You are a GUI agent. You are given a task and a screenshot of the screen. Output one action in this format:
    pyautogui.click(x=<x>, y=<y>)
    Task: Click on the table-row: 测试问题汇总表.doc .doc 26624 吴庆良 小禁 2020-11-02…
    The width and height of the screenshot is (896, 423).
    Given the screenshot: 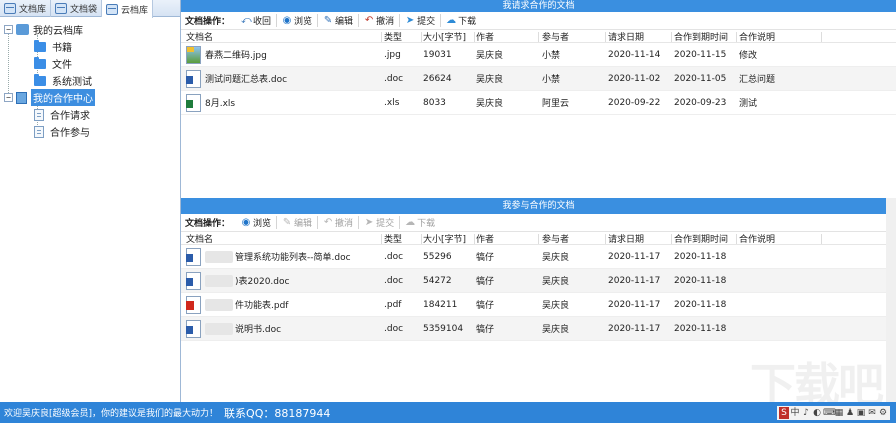 What is the action you would take?
    pyautogui.click(x=538, y=79)
    